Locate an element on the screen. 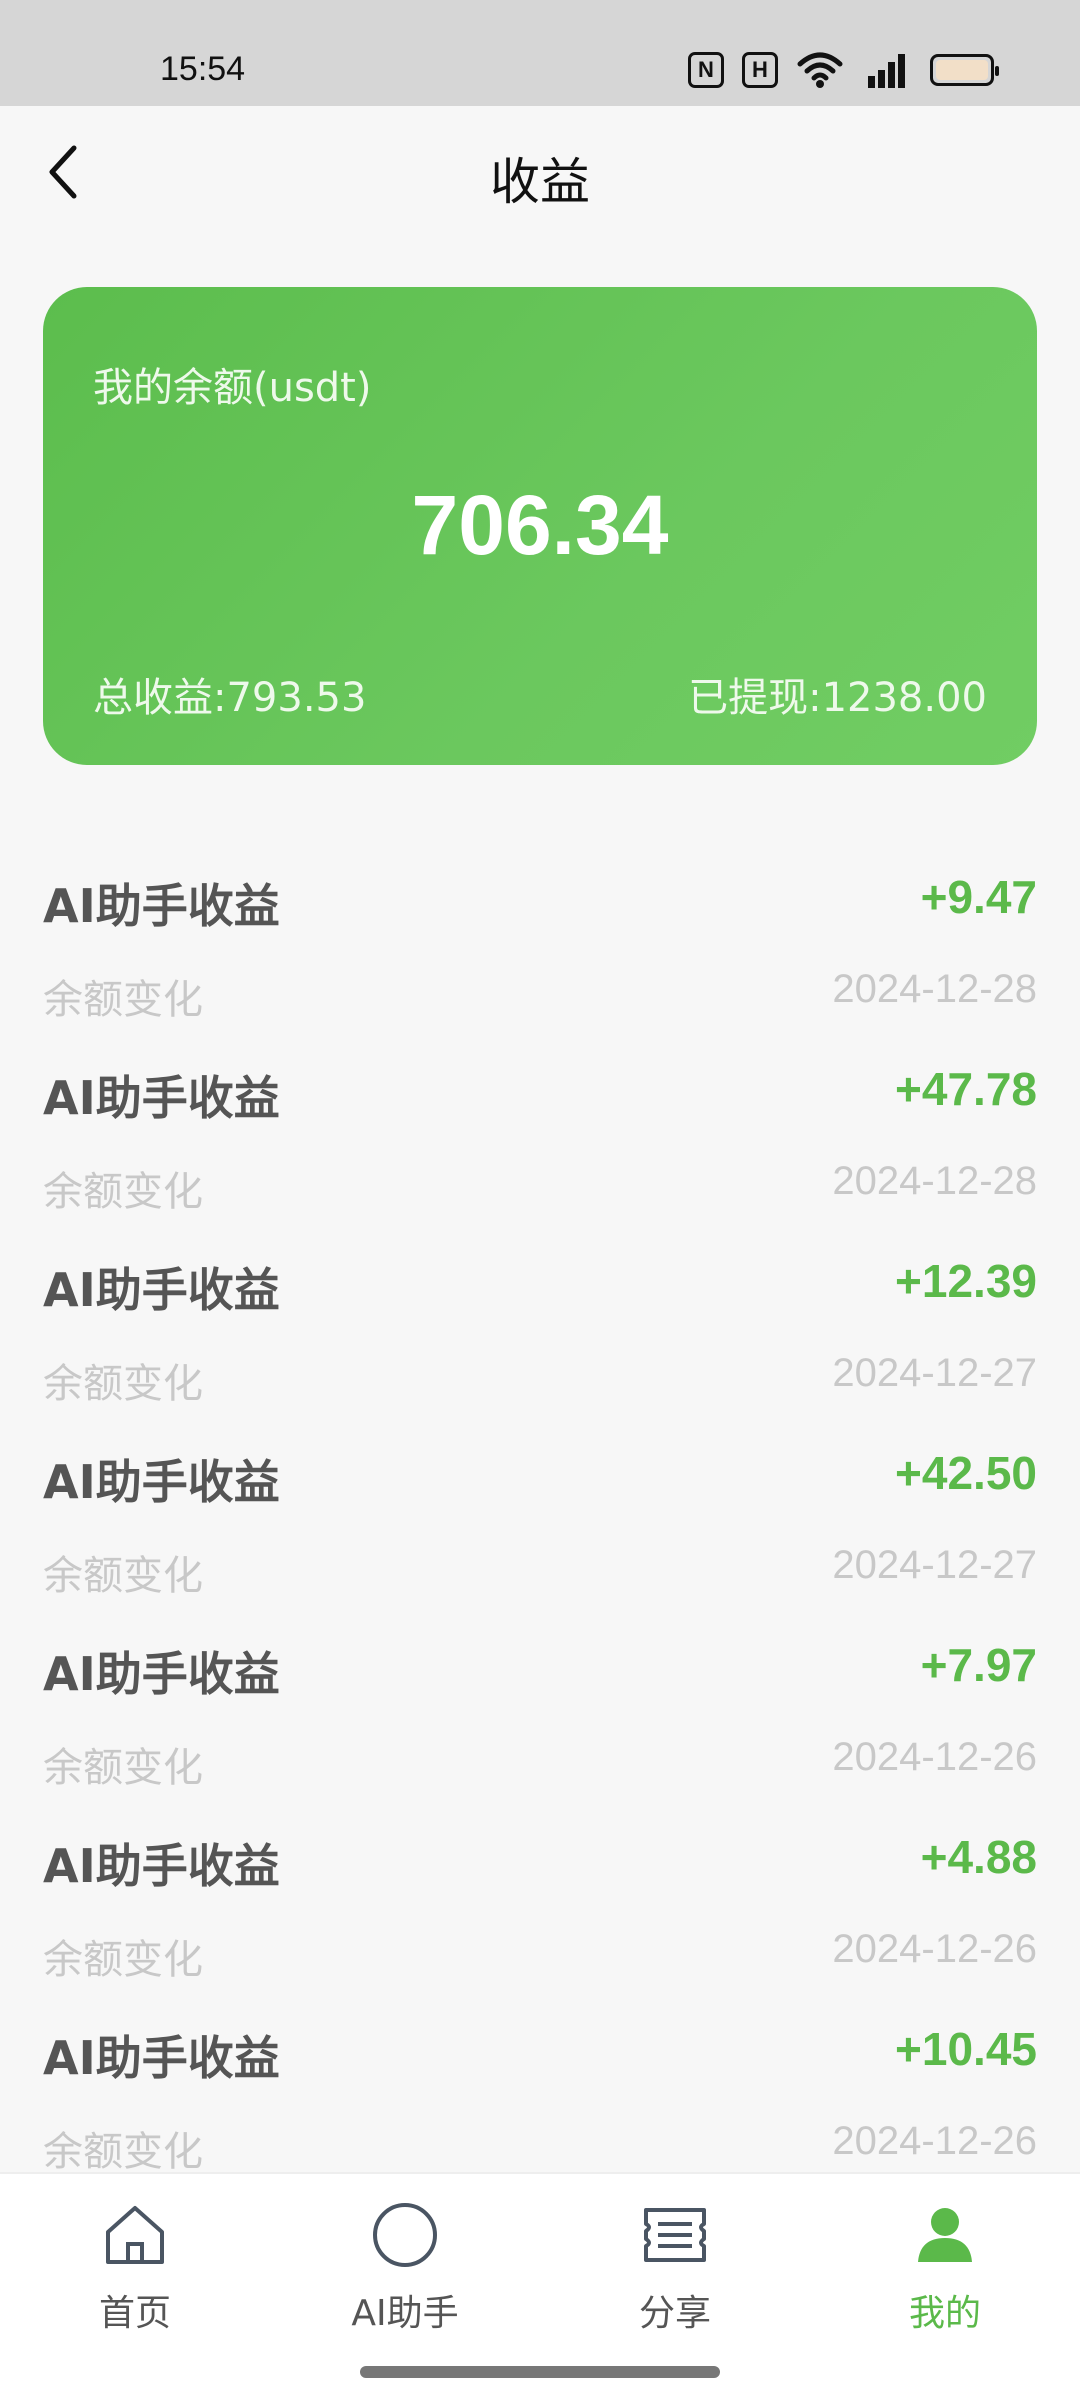 This screenshot has height=2400, width=1080. status-bar: 15:54 N H is located at coordinates (540, 53).